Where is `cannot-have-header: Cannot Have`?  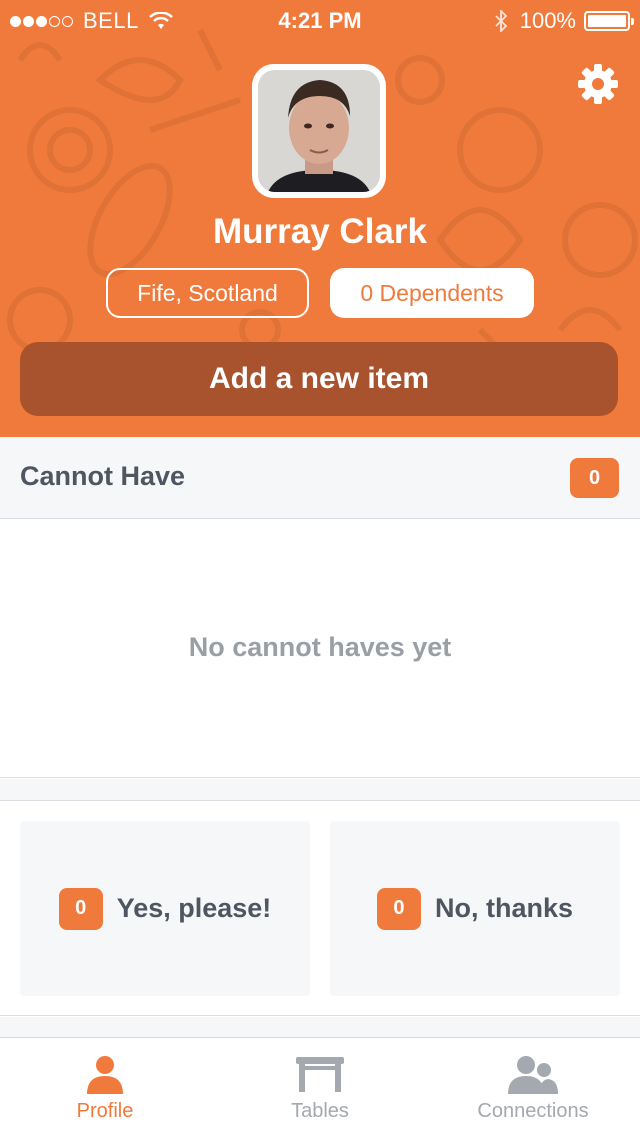
cannot-have-header: Cannot Have is located at coordinates (320, 478).